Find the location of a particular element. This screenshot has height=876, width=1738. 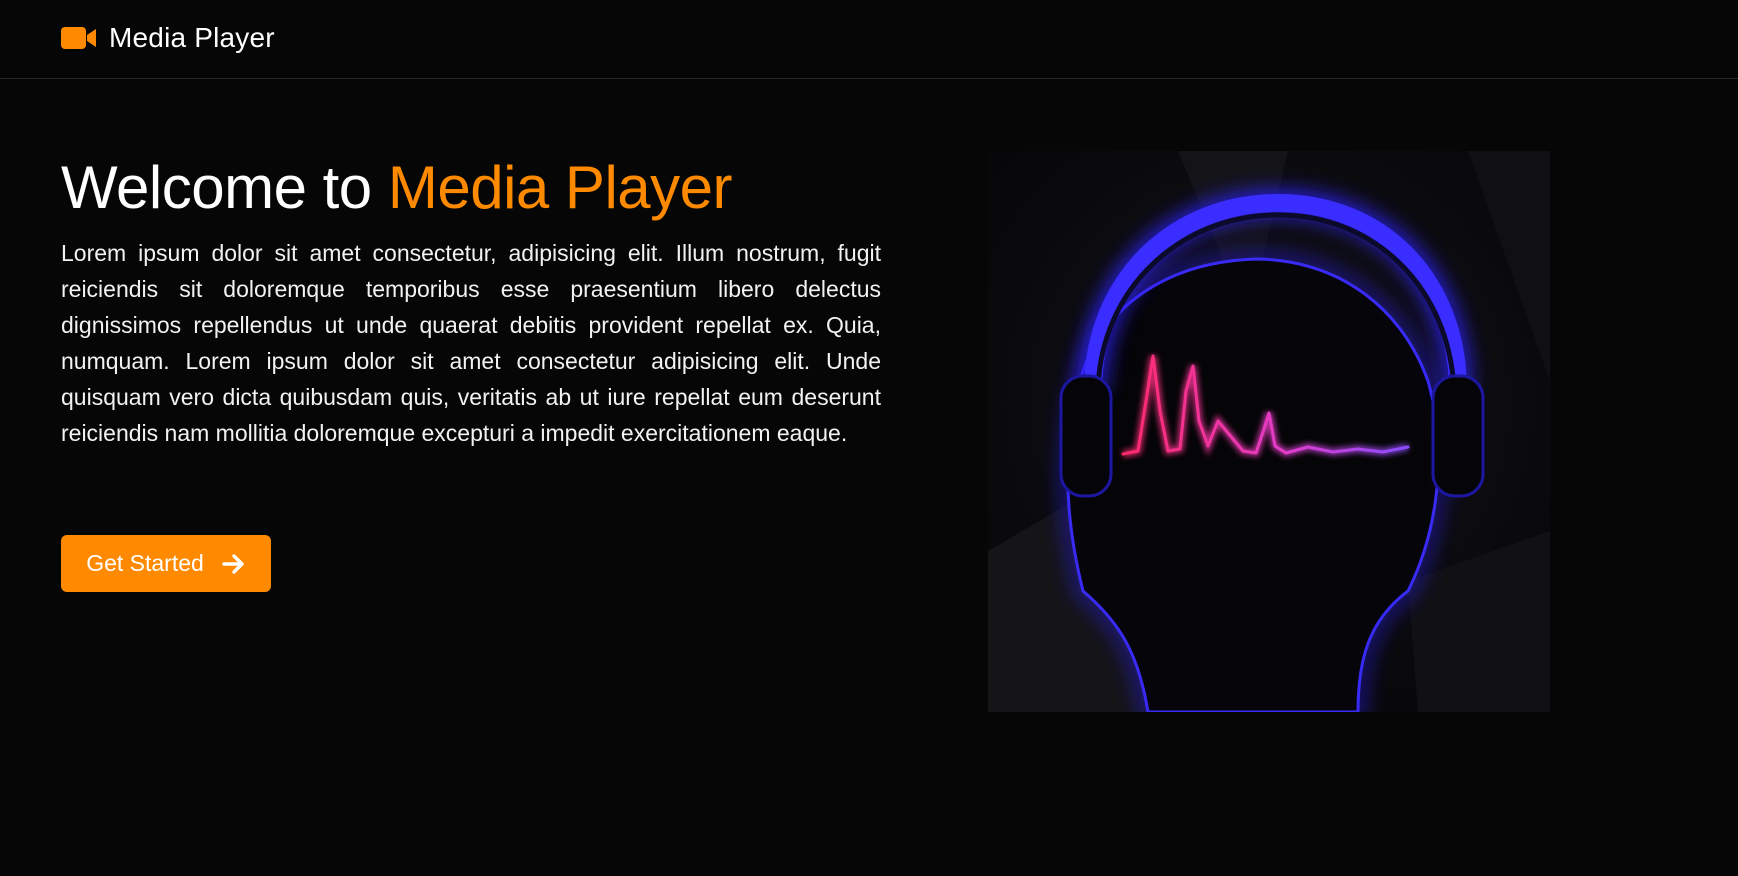

get-started-button: Get Started is located at coordinates (166, 563).